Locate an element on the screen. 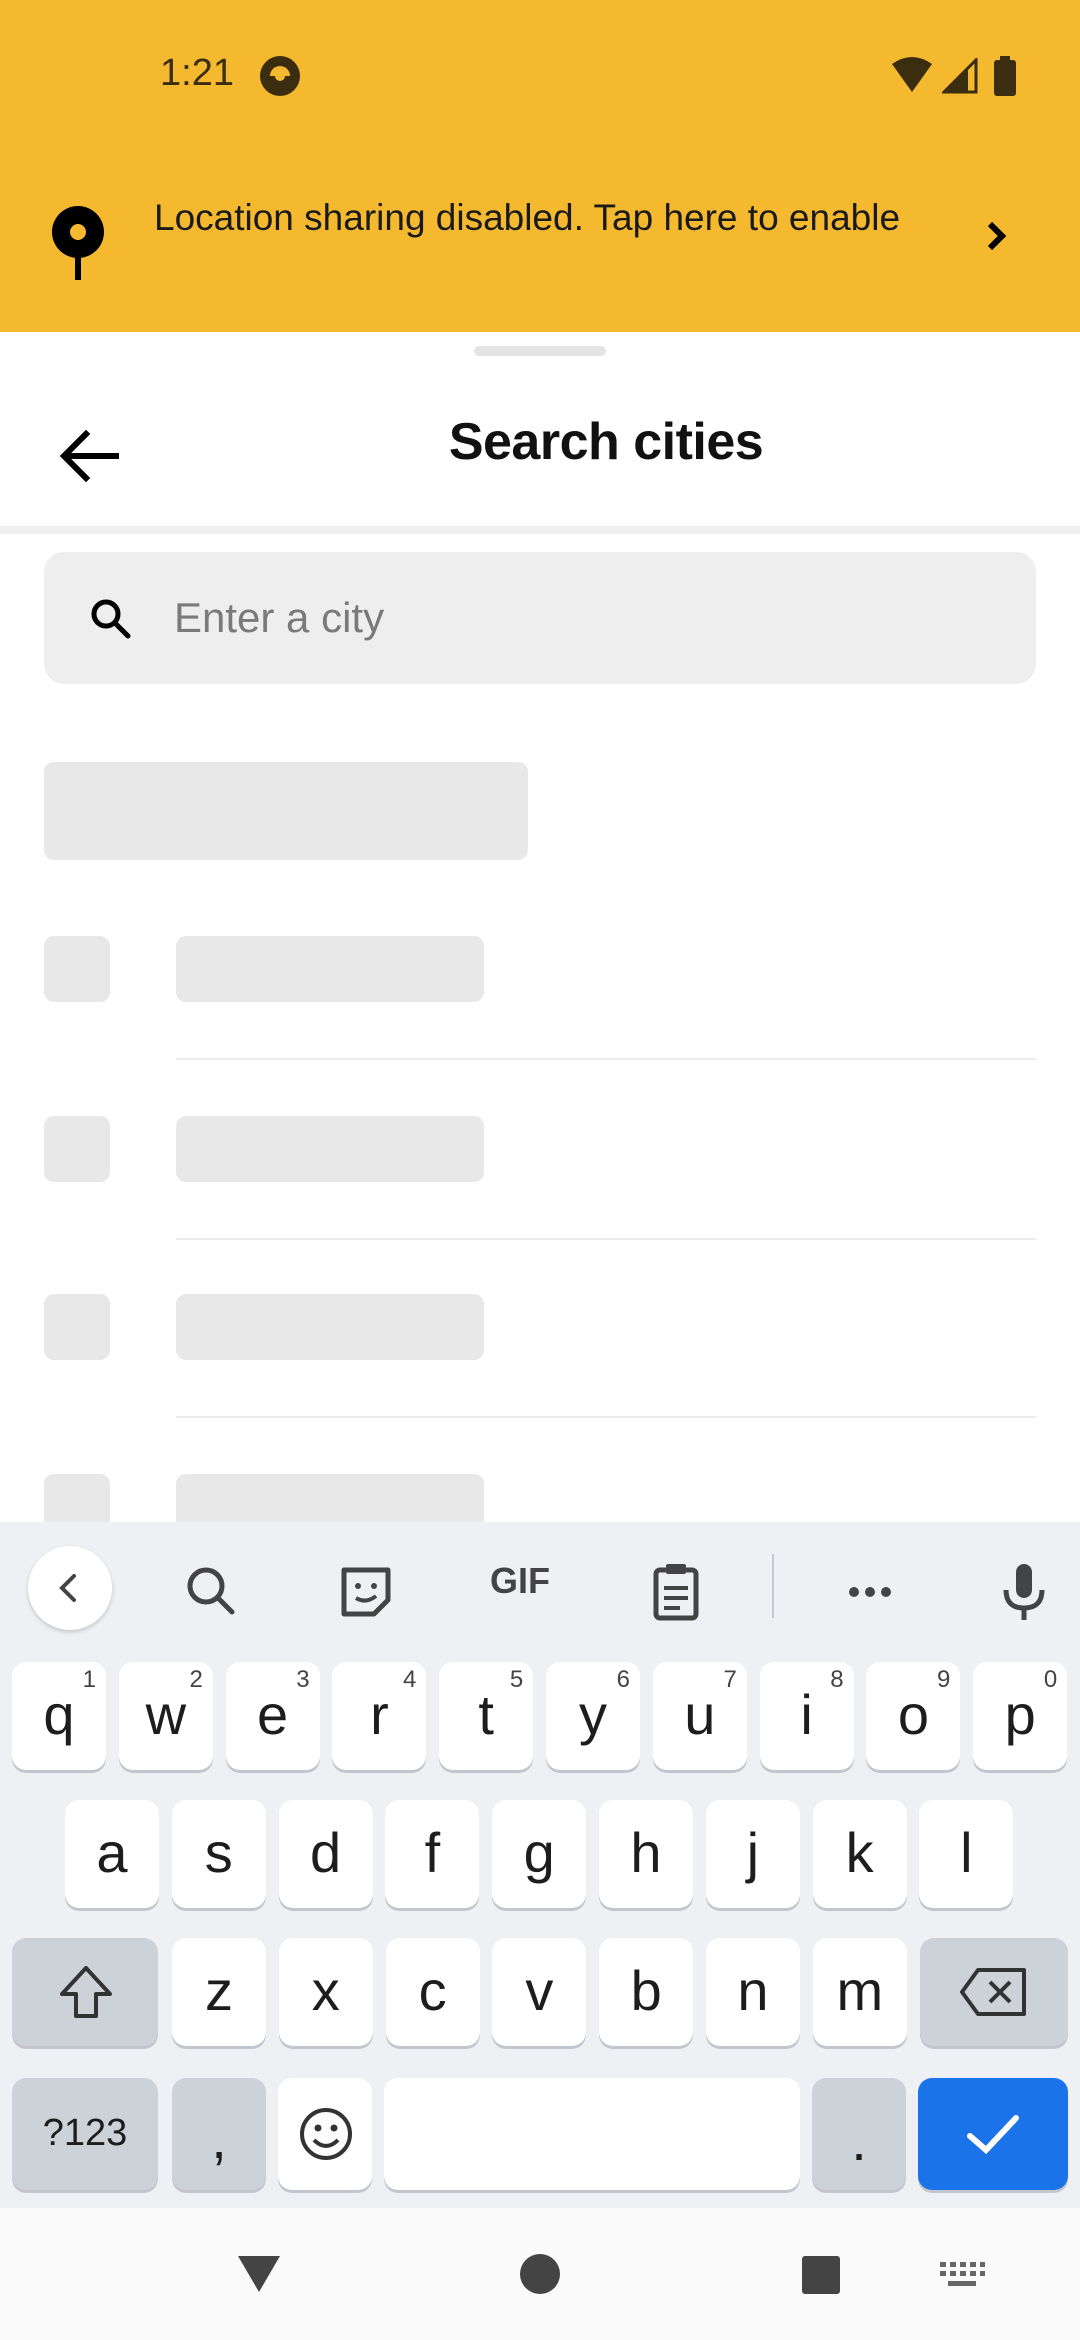  key-q: q1 is located at coordinates (59, 1716).